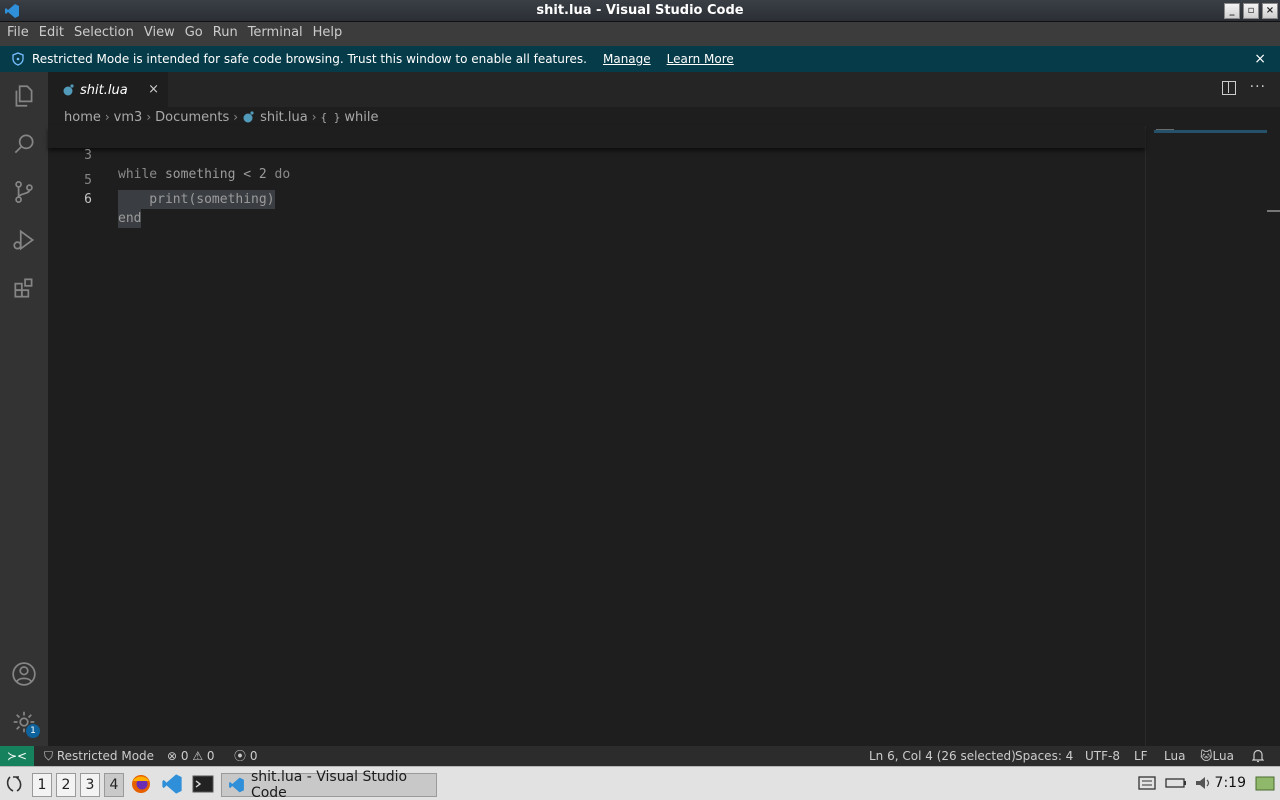 The width and height of the screenshot is (1280, 800). What do you see at coordinates (1206, 436) in the screenshot?
I see `minimap` at bounding box center [1206, 436].